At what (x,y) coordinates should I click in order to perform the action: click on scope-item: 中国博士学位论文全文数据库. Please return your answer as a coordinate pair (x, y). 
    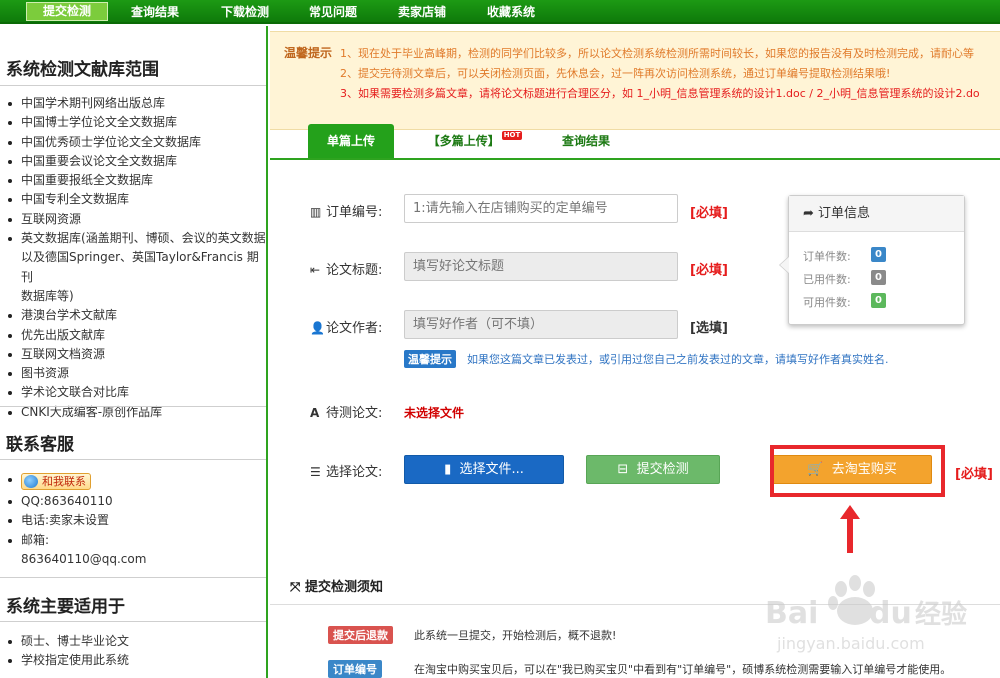
    Looking at the image, I should click on (137, 122).